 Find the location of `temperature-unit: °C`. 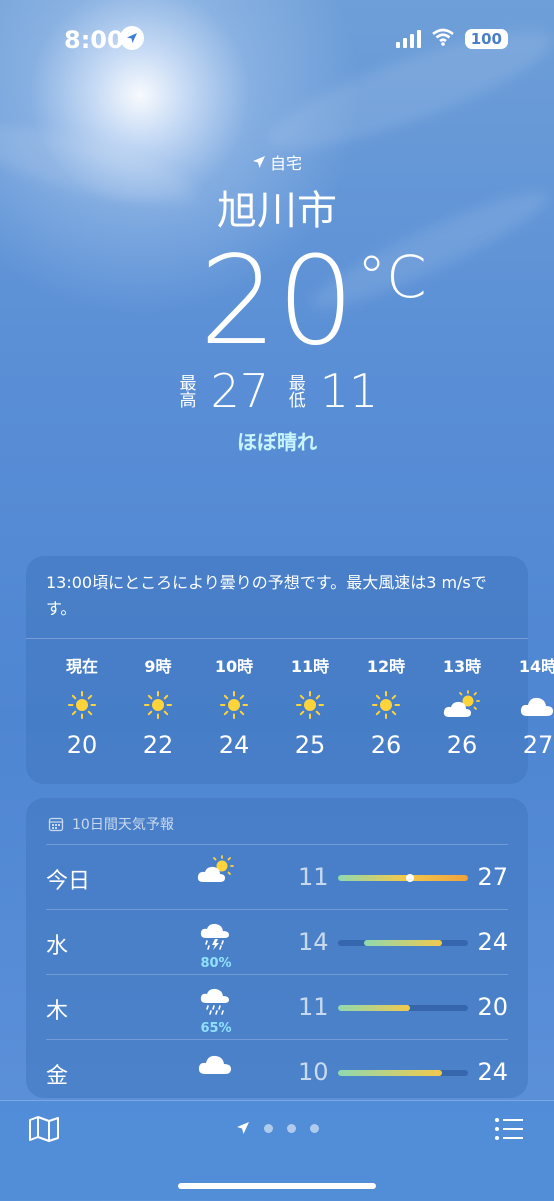

temperature-unit: °C is located at coordinates (392, 277).